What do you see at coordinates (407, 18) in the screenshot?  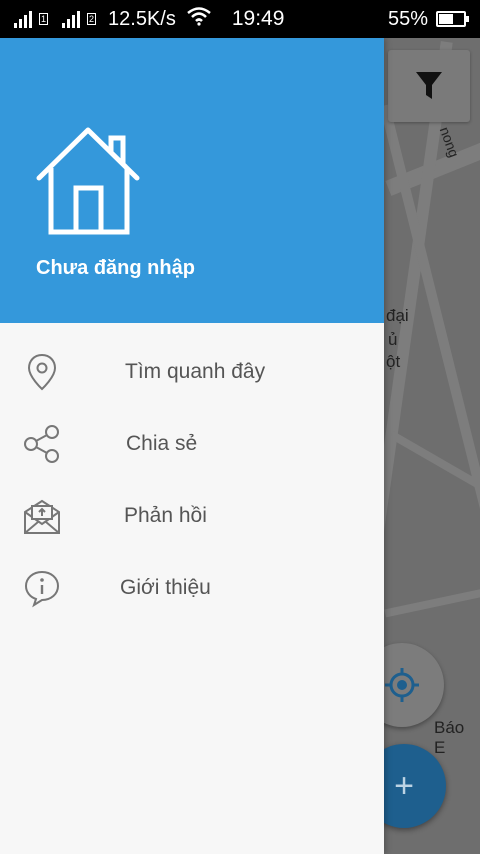 I see `battery-percent: 55%` at bounding box center [407, 18].